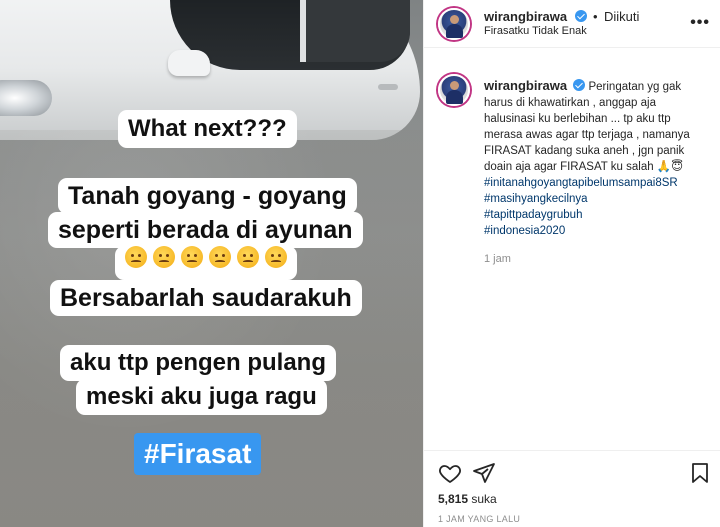  What do you see at coordinates (206, 298) in the screenshot?
I see `story-line-bersabar: Bersabarlah saudarakuh` at bounding box center [206, 298].